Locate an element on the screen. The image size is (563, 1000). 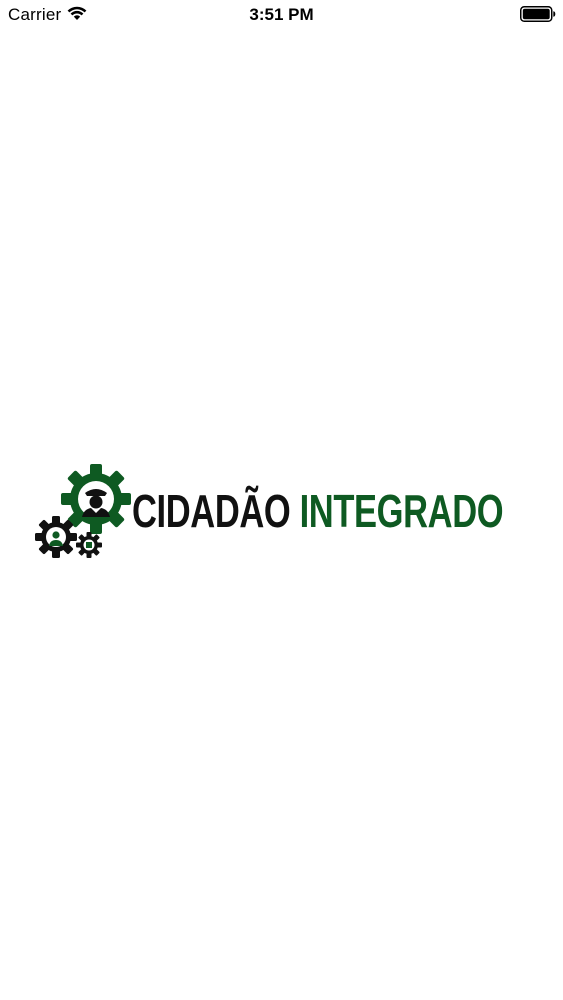
splash-logo: CIDADÃO INTEGRADO is located at coordinates (281, 512).